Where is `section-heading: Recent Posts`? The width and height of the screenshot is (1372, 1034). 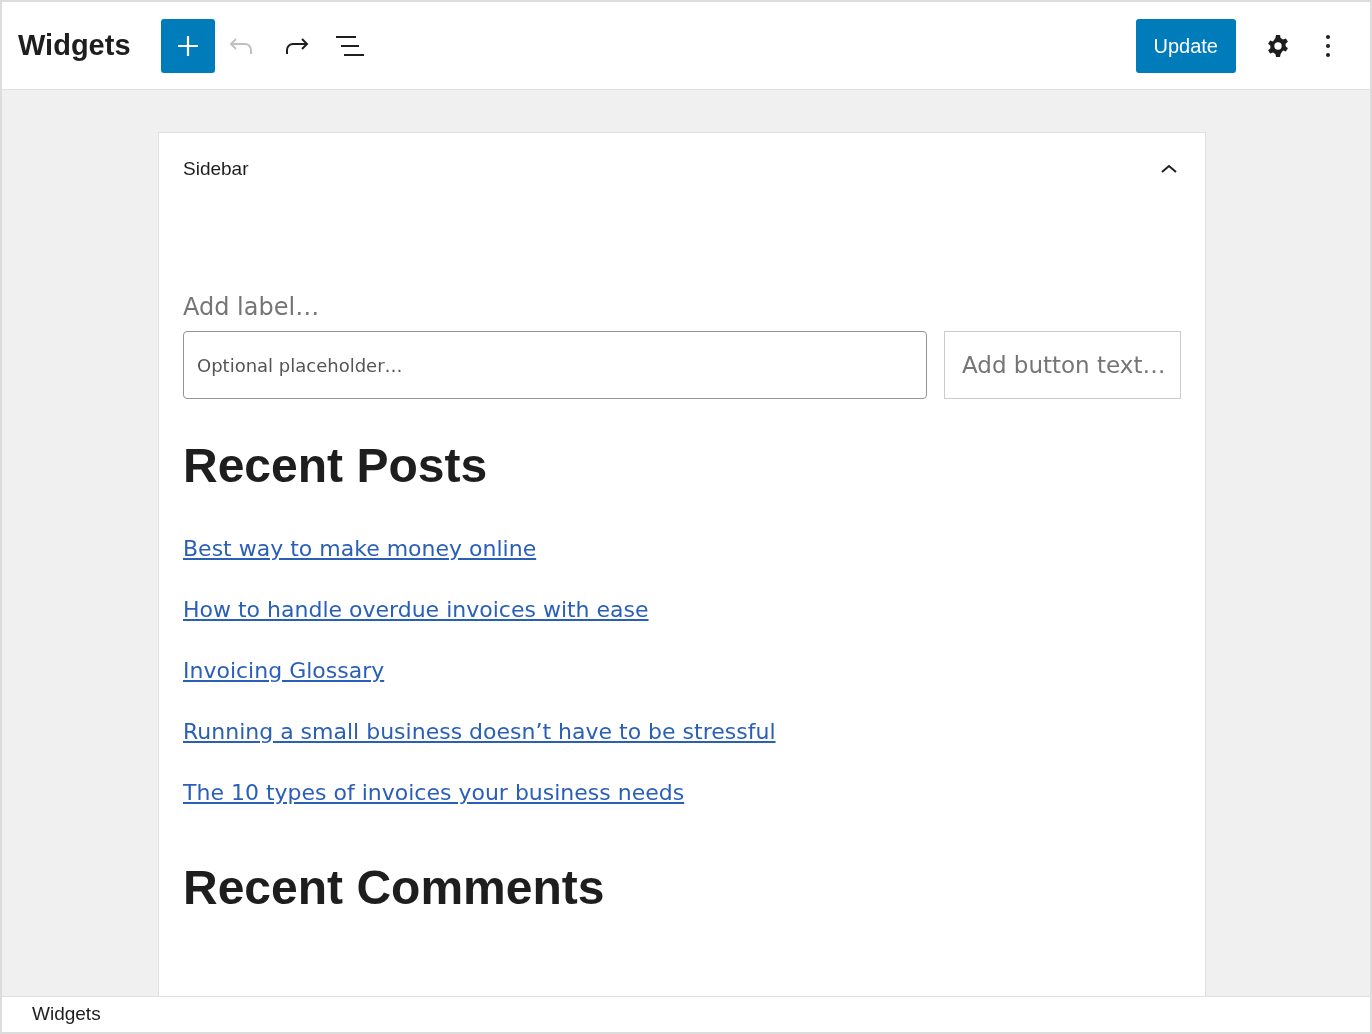 section-heading: Recent Posts is located at coordinates (336, 466).